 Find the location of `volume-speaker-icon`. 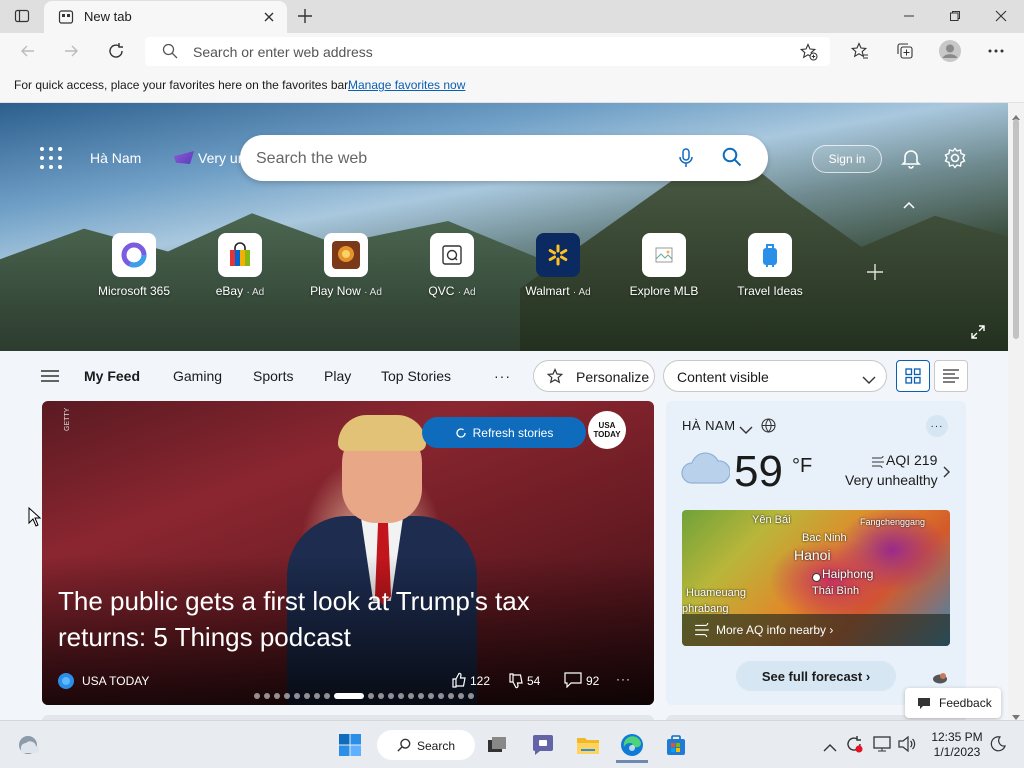

volume-speaker-icon is located at coordinates (907, 746).